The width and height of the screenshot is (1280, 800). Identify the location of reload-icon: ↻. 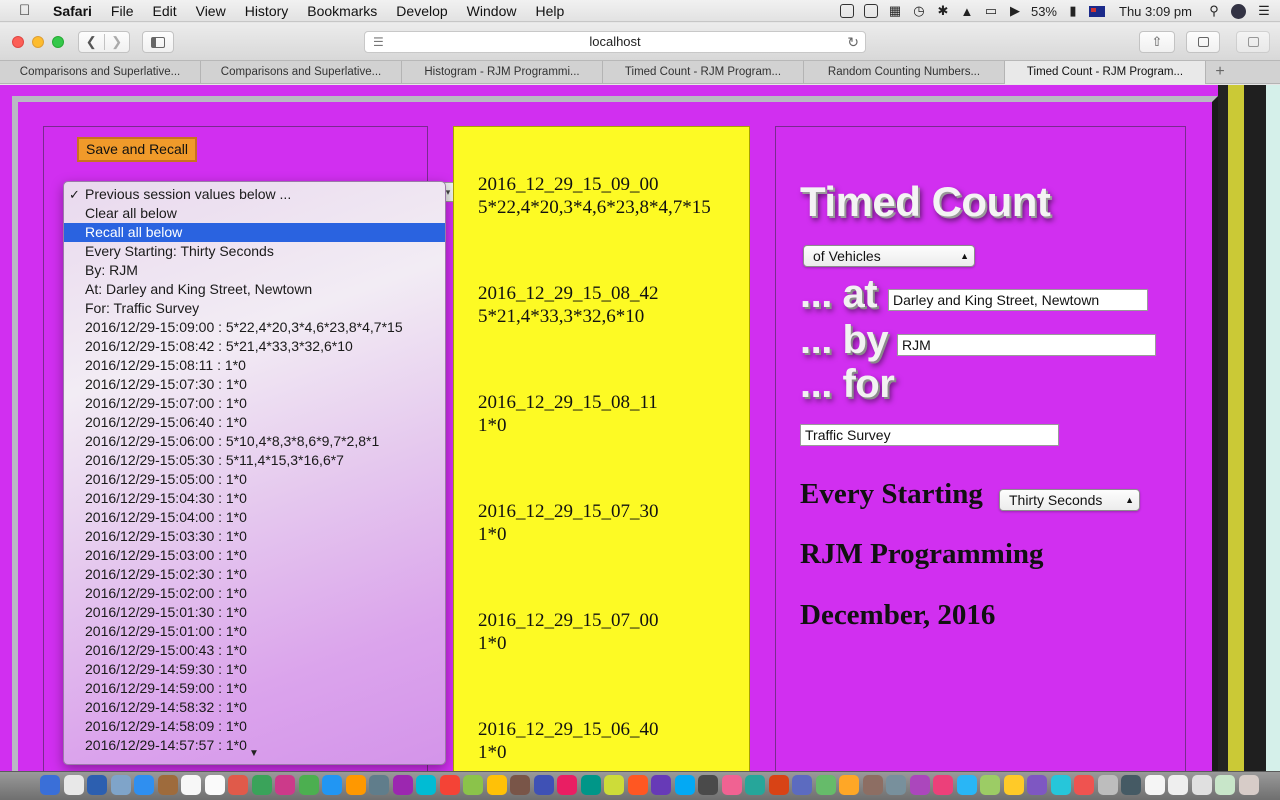
(853, 42).